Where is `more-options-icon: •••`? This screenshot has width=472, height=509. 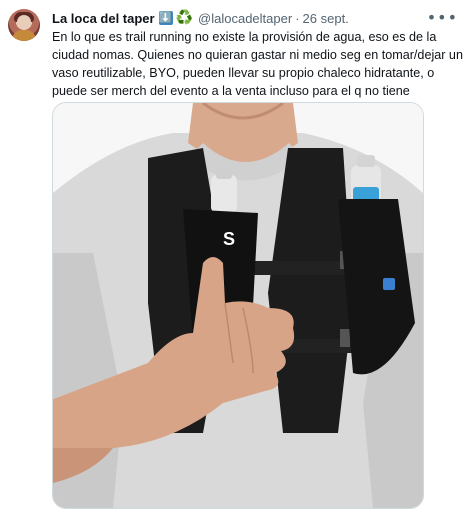
more-options-icon: ••• is located at coordinates (442, 17).